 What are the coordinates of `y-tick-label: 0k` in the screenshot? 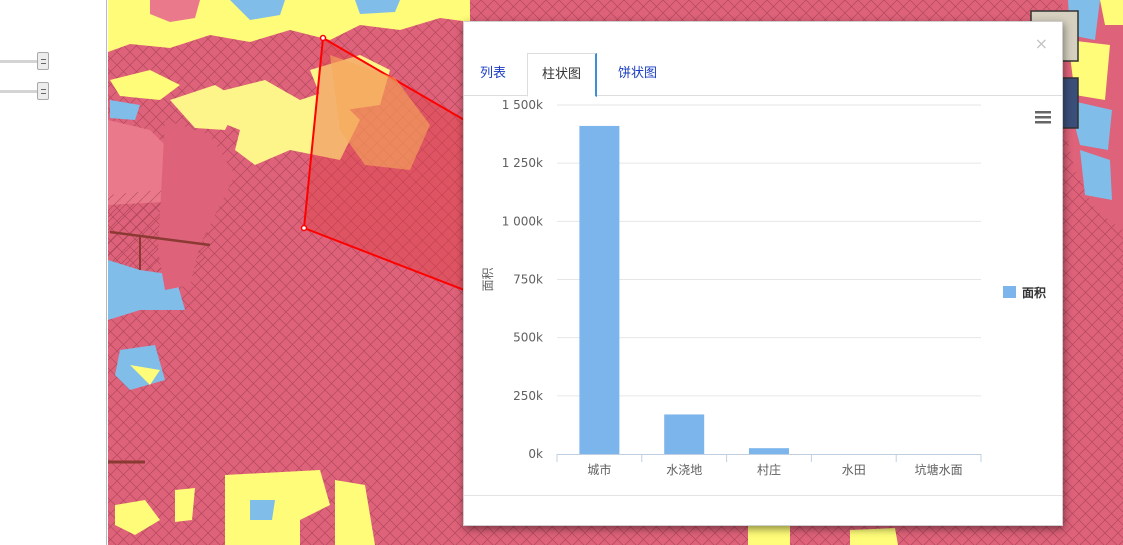 It's located at (535, 454).